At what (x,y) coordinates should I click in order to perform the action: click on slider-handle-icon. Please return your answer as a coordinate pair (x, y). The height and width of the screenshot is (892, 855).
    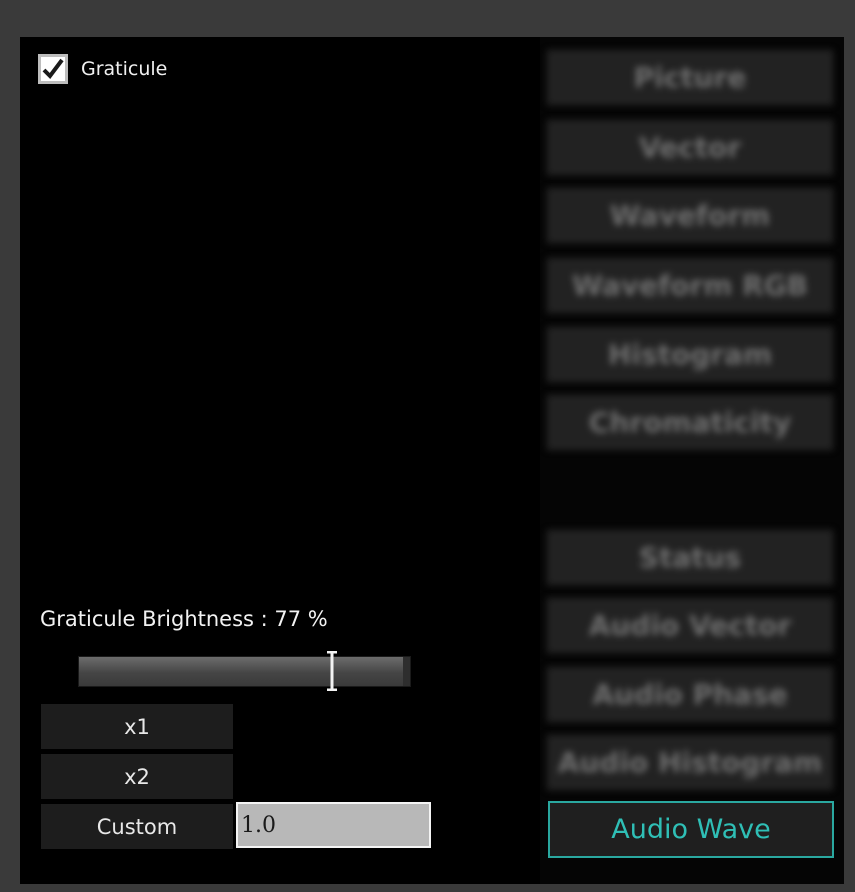
    Looking at the image, I should click on (332, 671).